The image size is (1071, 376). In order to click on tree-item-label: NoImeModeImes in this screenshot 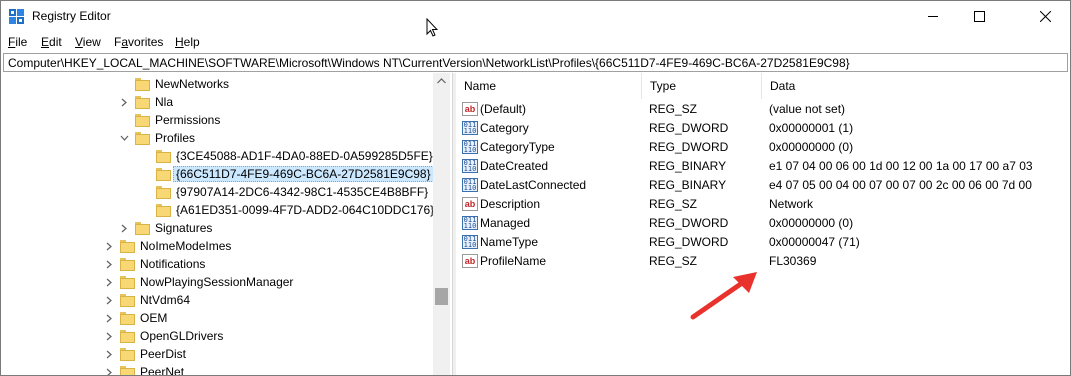, I will do `click(186, 246)`.